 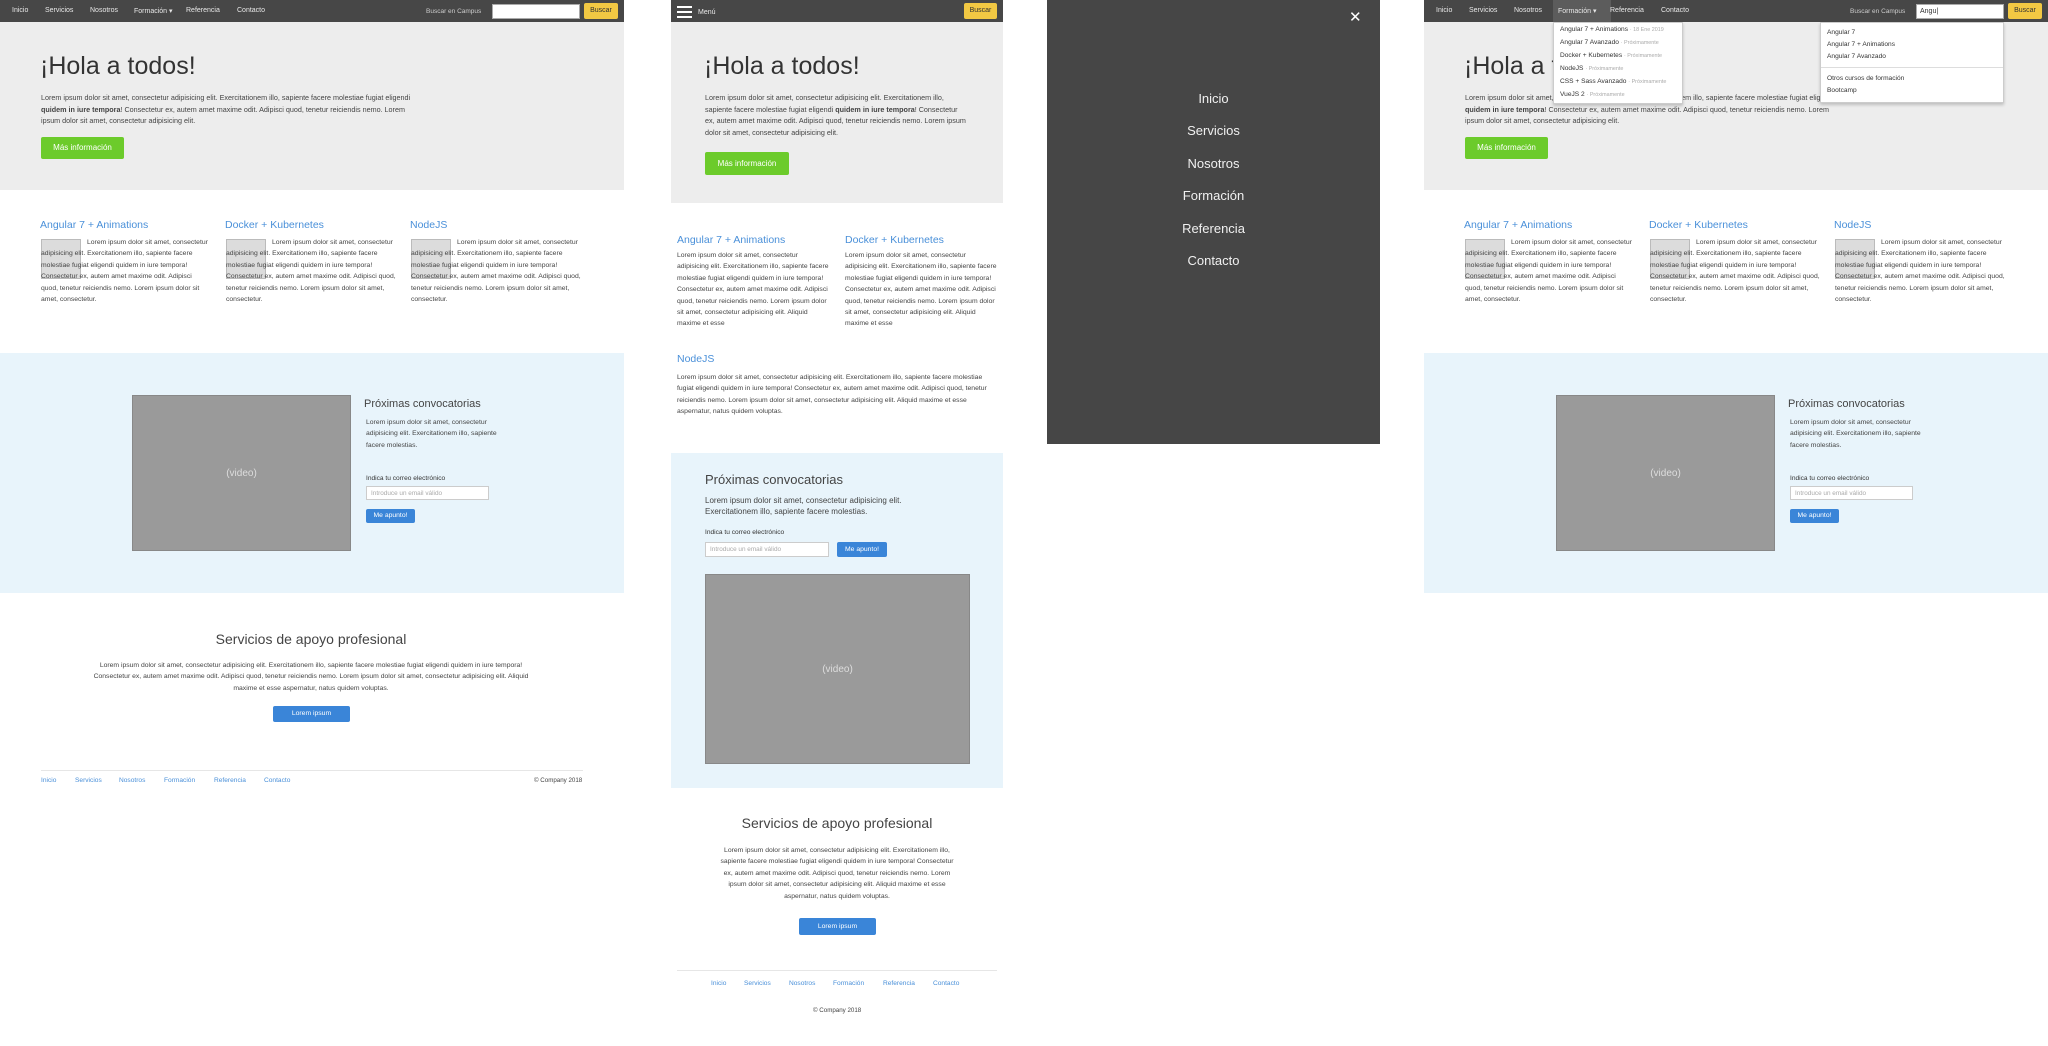 What do you see at coordinates (707, 12) in the screenshot?
I see `menu-label: Menú` at bounding box center [707, 12].